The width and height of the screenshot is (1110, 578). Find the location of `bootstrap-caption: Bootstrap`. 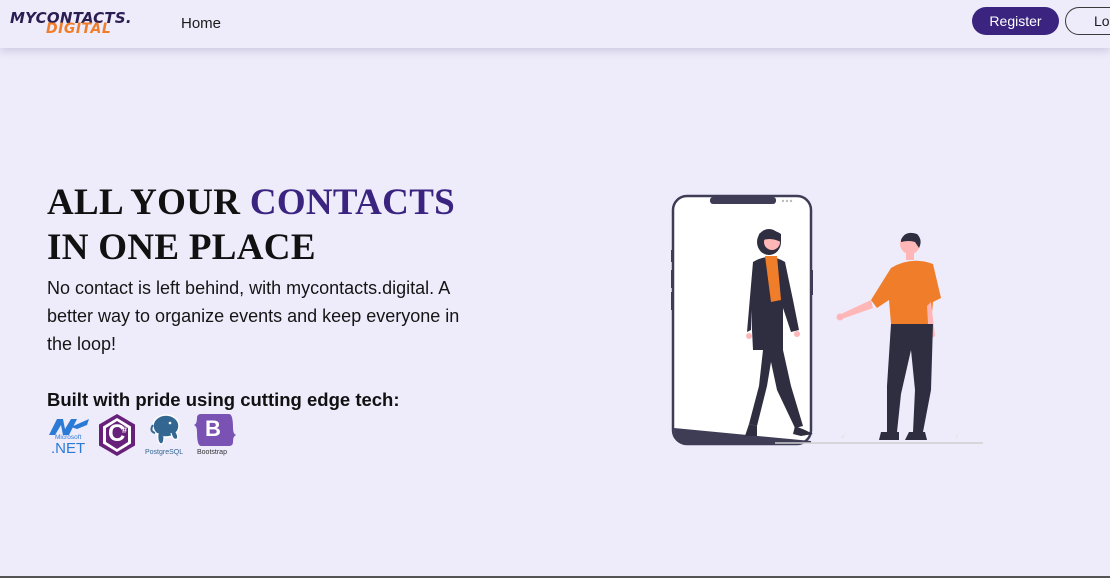

bootstrap-caption: Bootstrap is located at coordinates (212, 452).